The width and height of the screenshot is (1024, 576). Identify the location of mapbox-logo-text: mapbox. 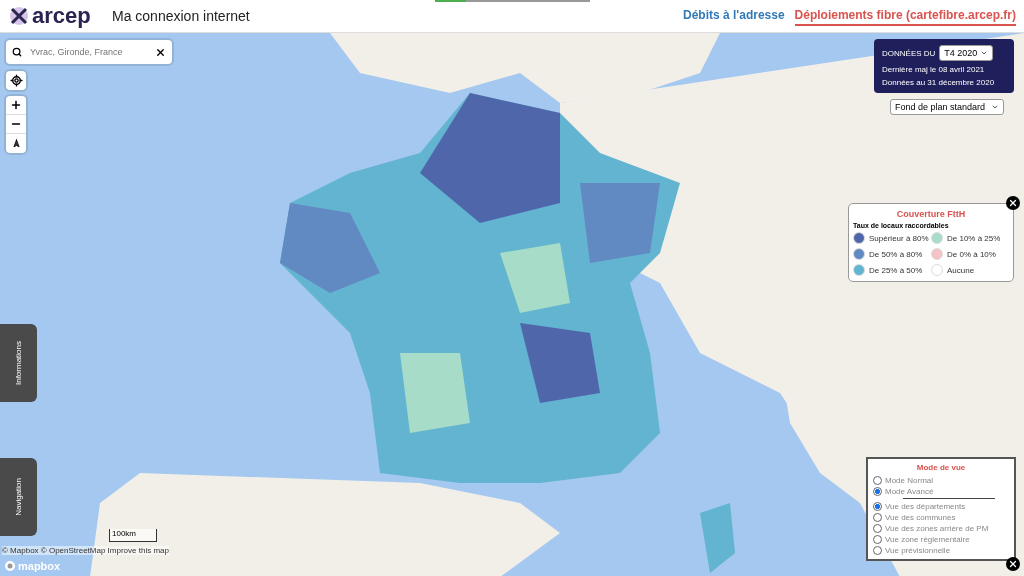
(39, 566).